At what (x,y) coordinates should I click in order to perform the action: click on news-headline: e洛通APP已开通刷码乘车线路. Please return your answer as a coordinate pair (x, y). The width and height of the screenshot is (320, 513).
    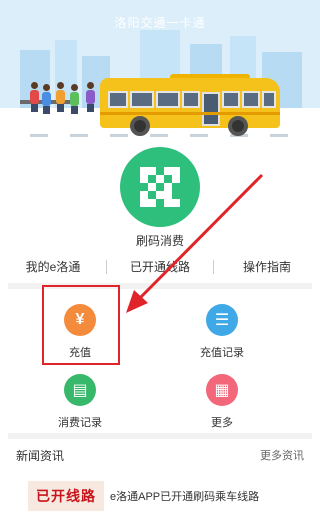
    Looking at the image, I should click on (185, 497).